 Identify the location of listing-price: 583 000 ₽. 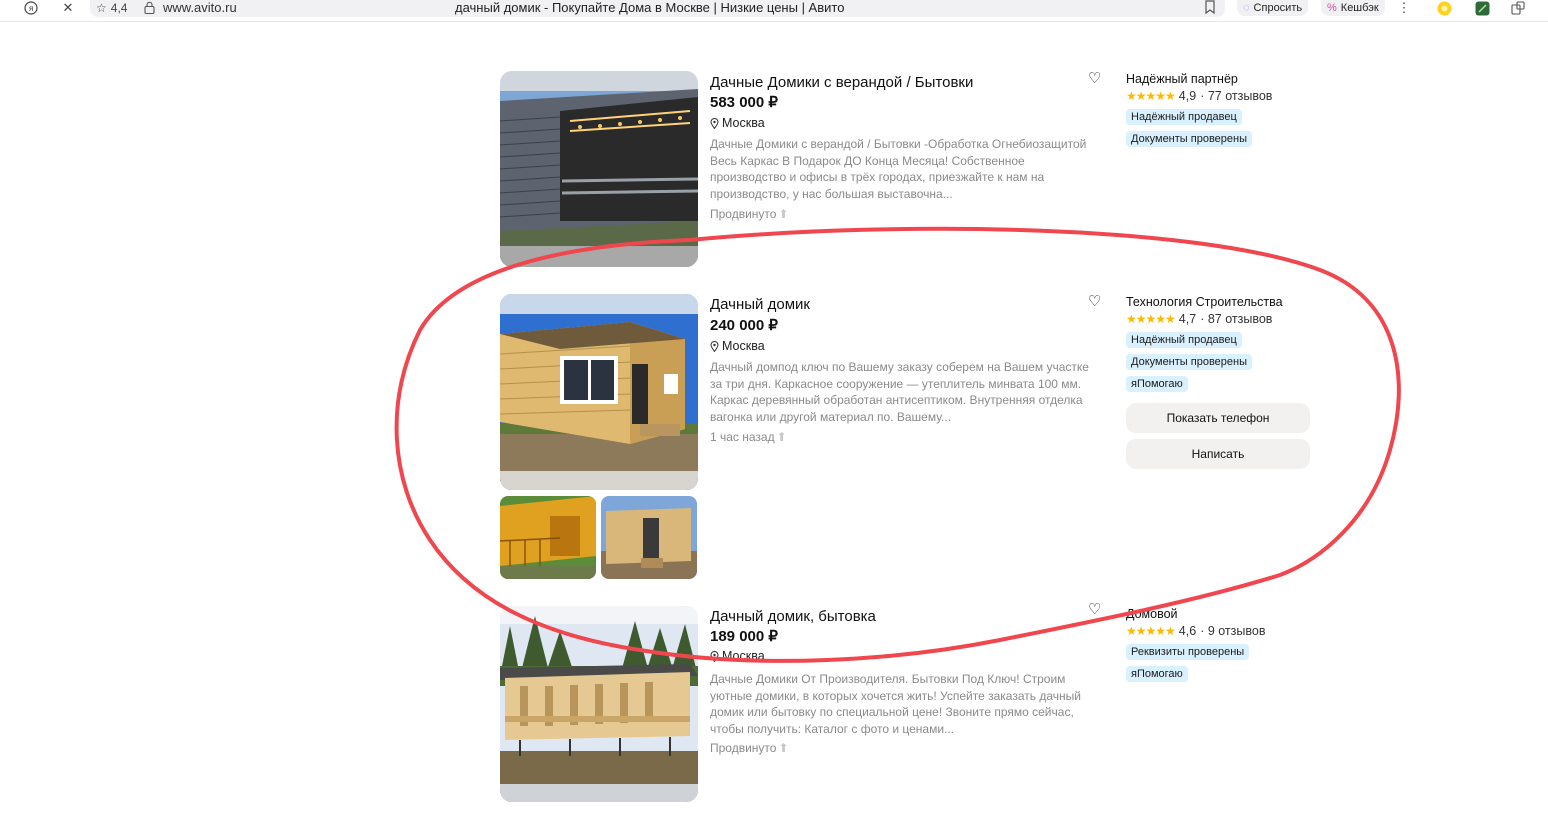
(744, 102).